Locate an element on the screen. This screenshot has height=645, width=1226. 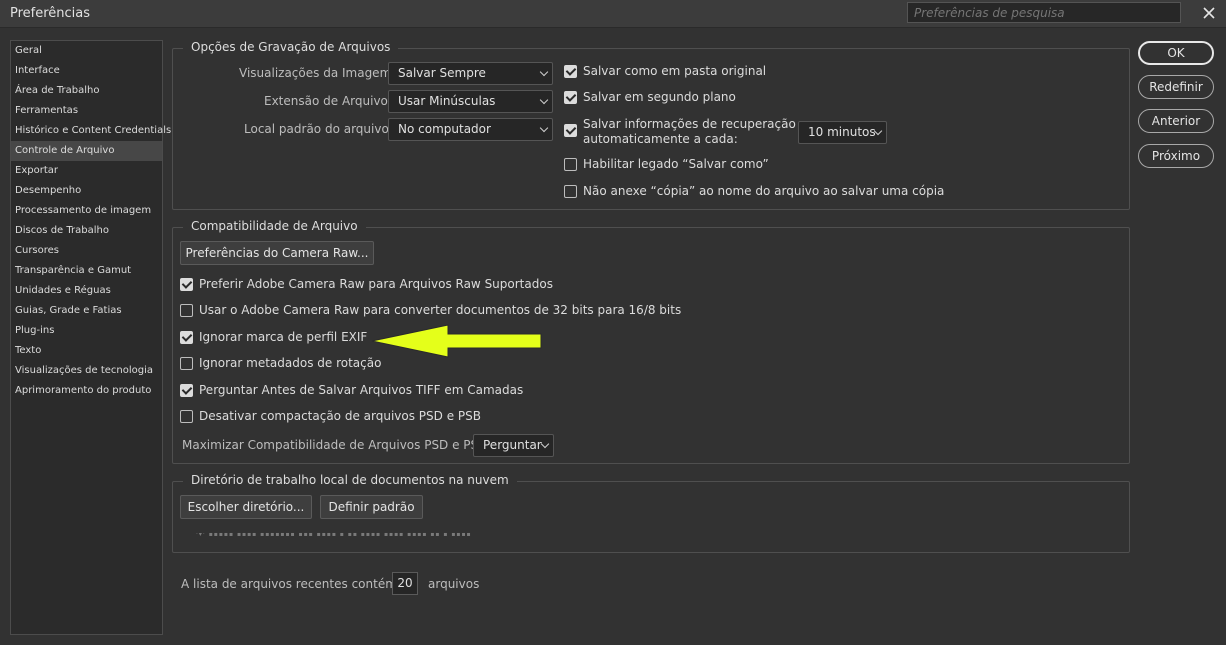
legacy-save-as-label: Habilitar legado “Salvar como” is located at coordinates (676, 164).